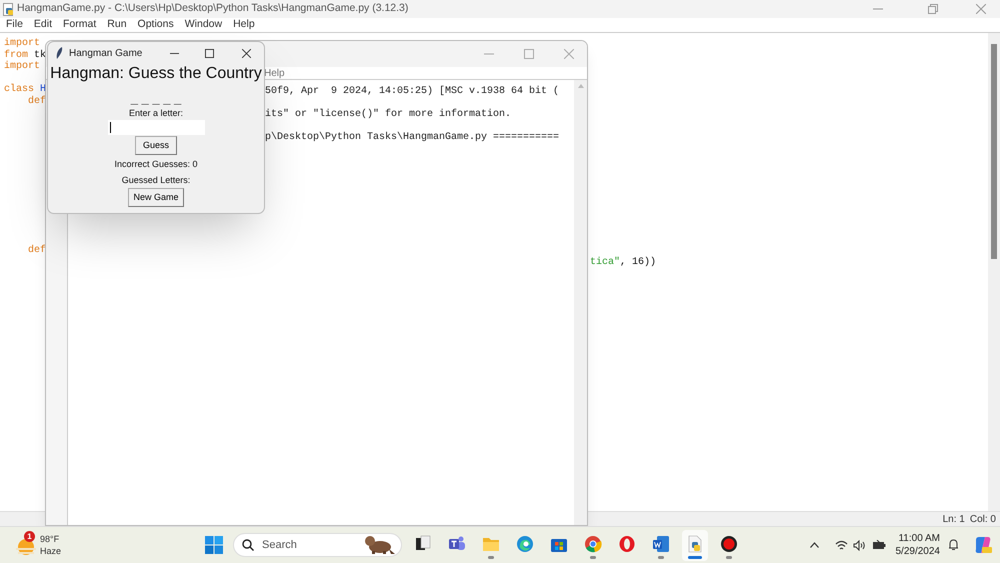 The height and width of the screenshot is (563, 1000). Describe the element at coordinates (627, 544) in the screenshot. I see `opera-icon` at that location.